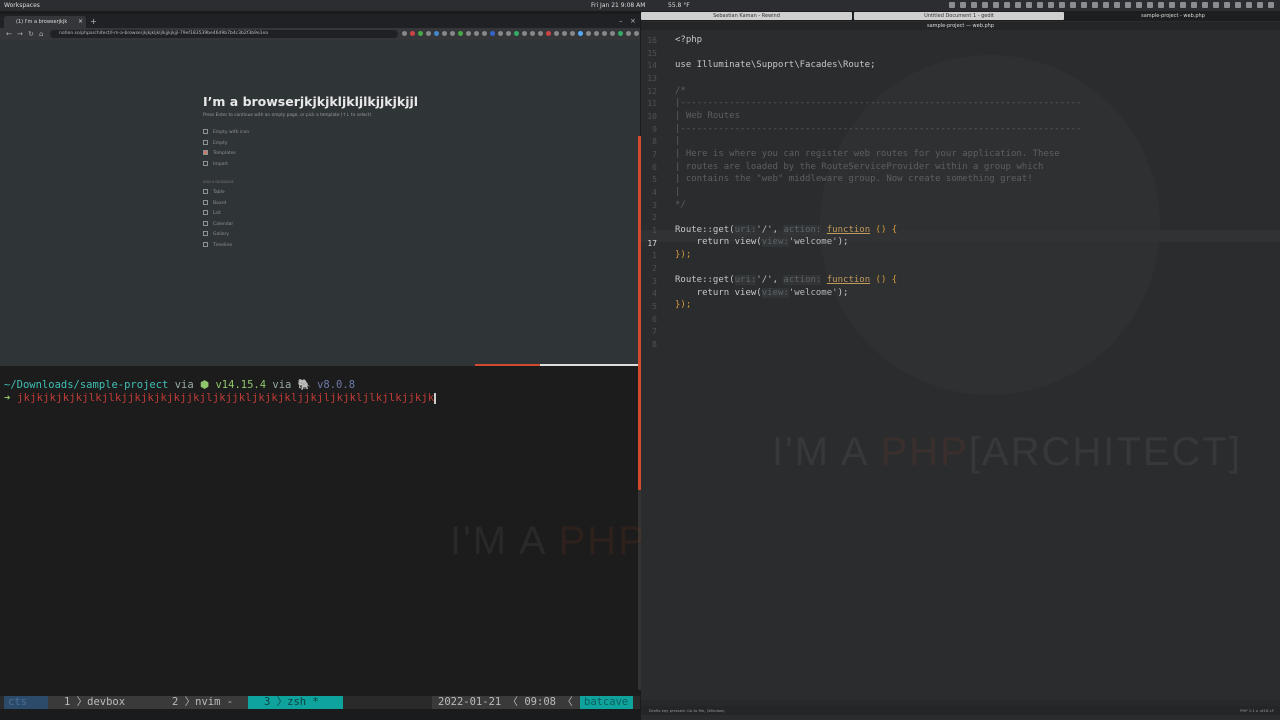 The image size is (1280, 720). What do you see at coordinates (205, 163) in the screenshot?
I see `import-icon` at bounding box center [205, 163].